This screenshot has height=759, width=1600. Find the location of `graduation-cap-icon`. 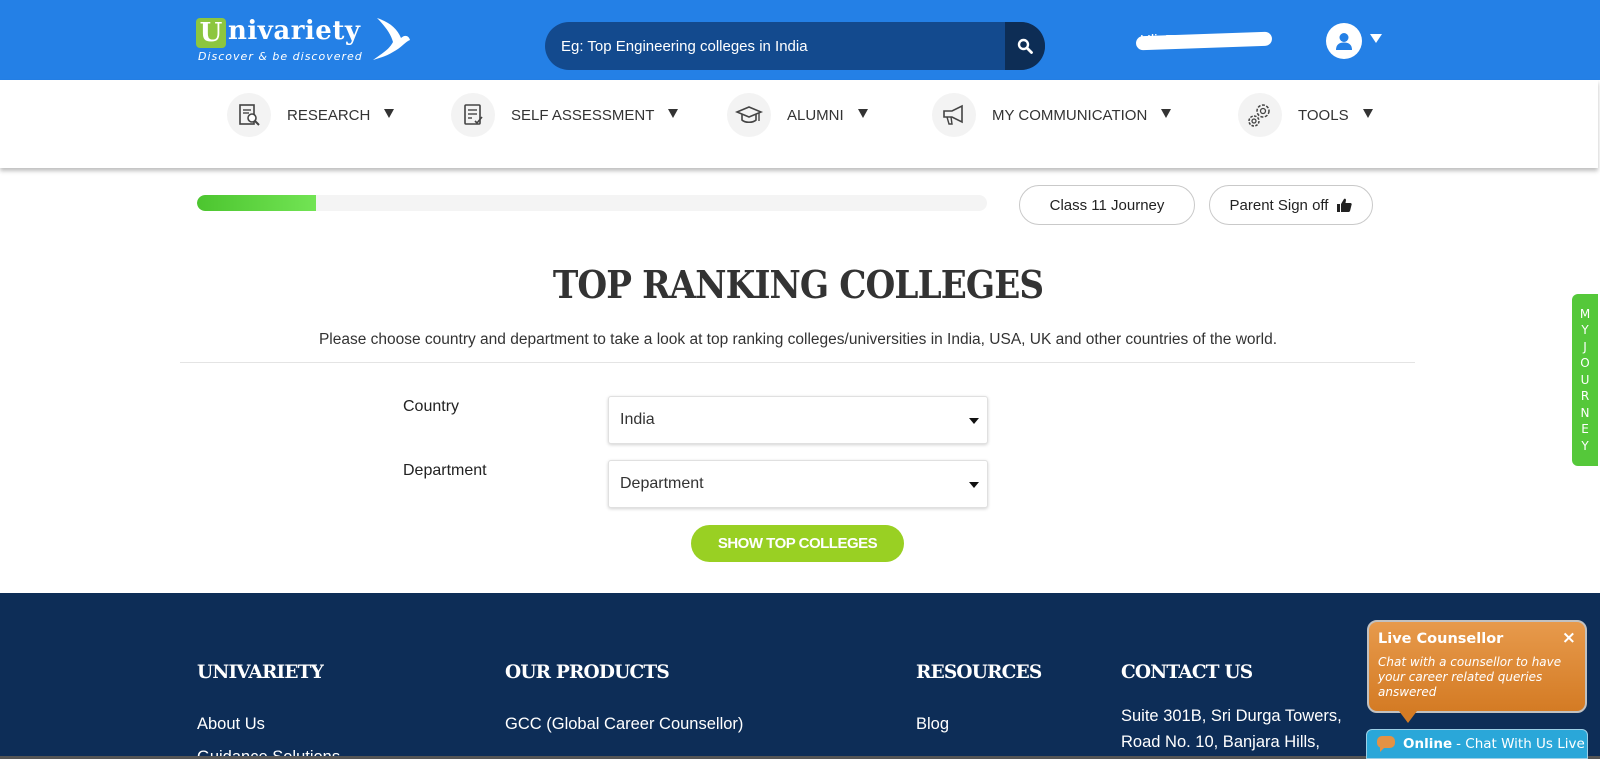

graduation-cap-icon is located at coordinates (749, 115).